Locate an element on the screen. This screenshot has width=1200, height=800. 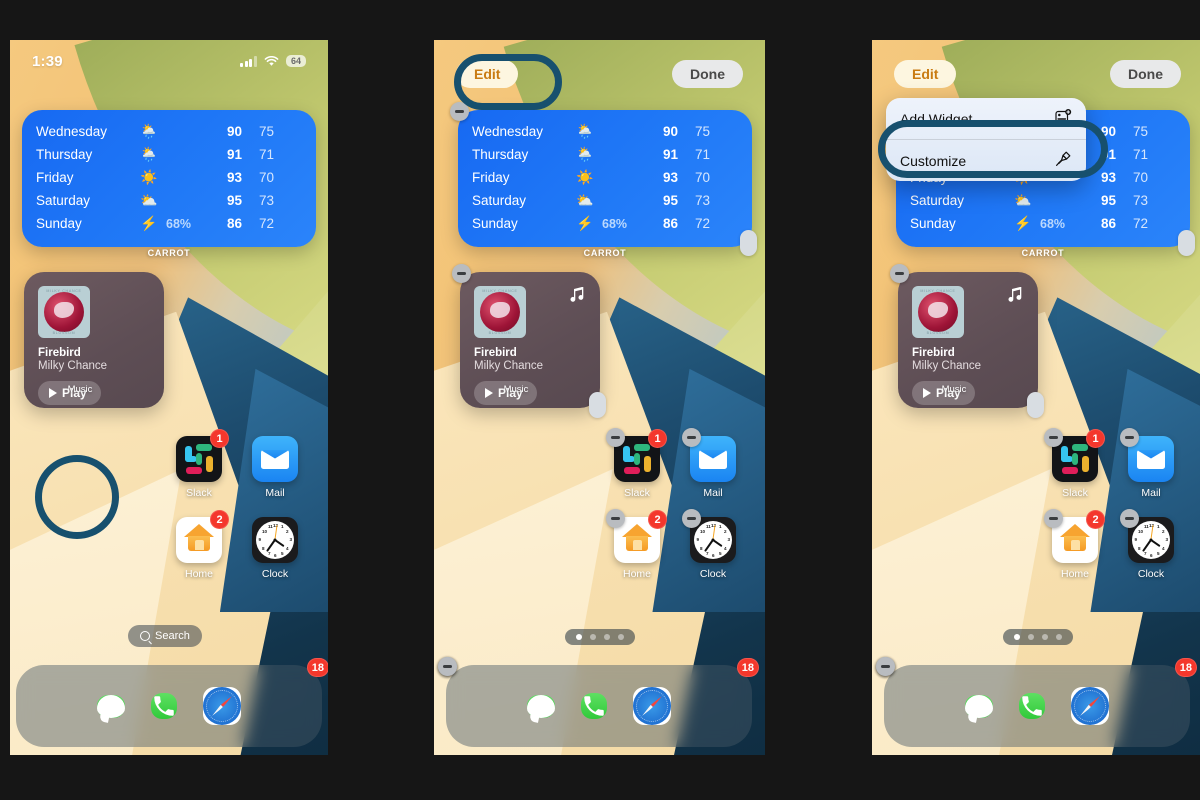
menu-item-add-widget: Add Widget is located at coordinates (986, 118).